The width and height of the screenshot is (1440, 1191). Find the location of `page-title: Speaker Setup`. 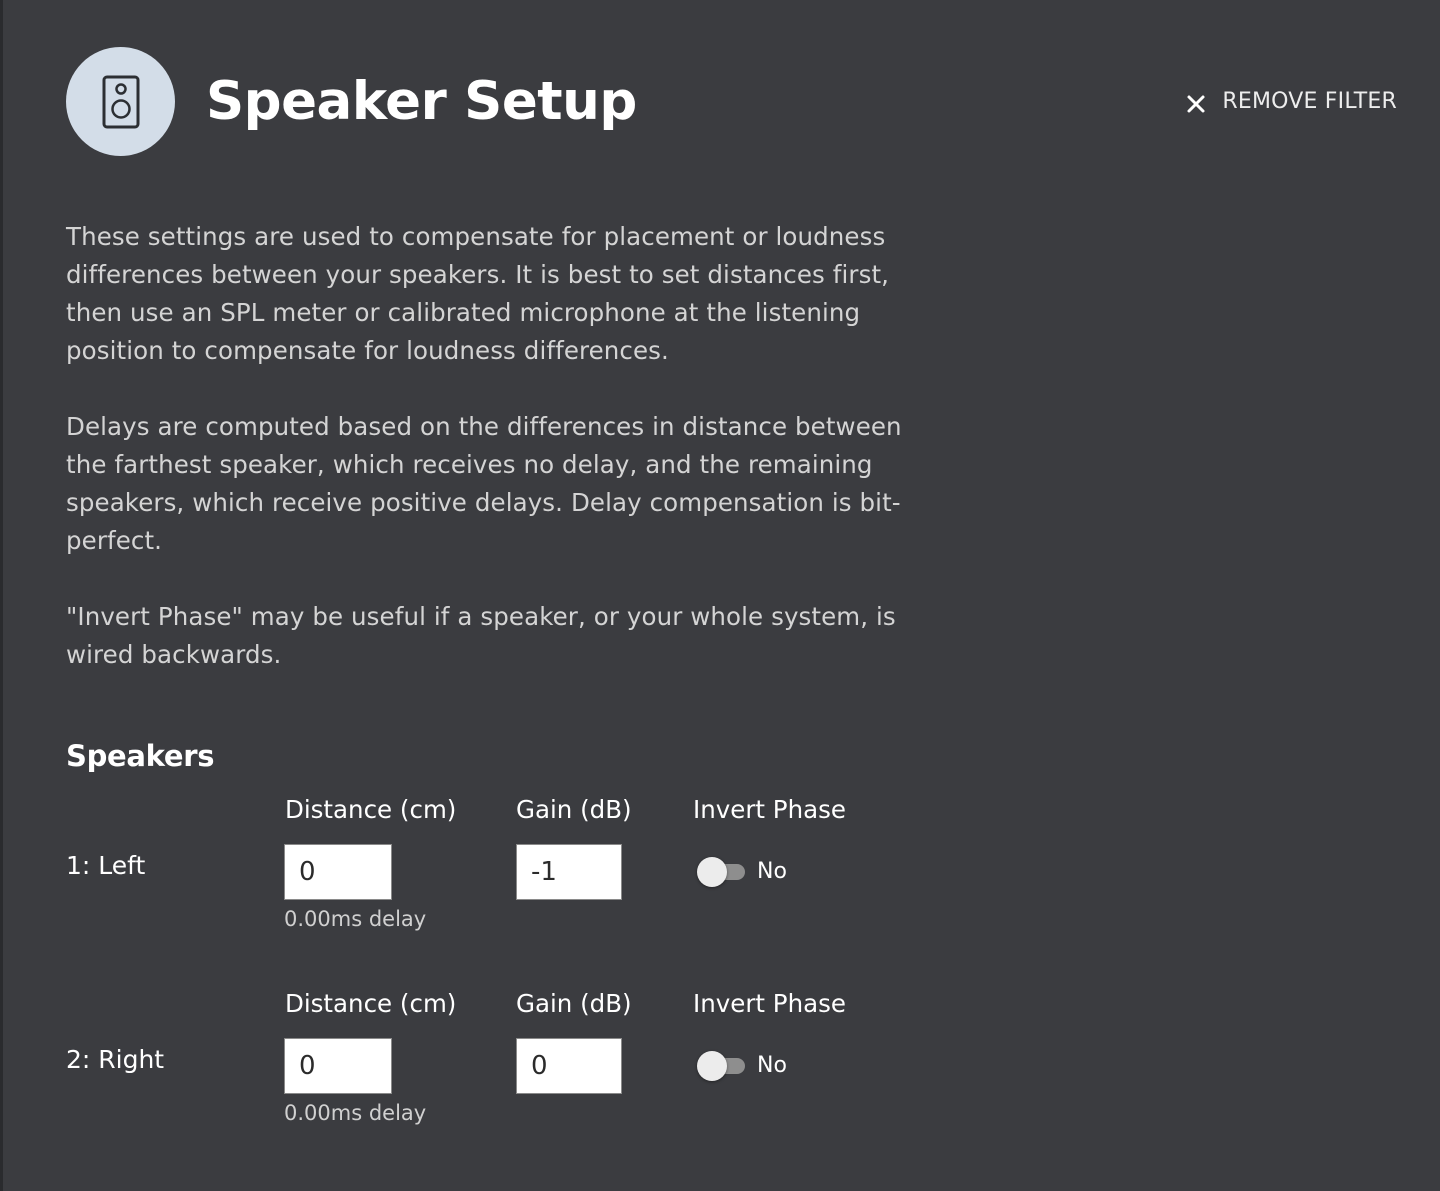

page-title: Speaker Setup is located at coordinates (421, 101).